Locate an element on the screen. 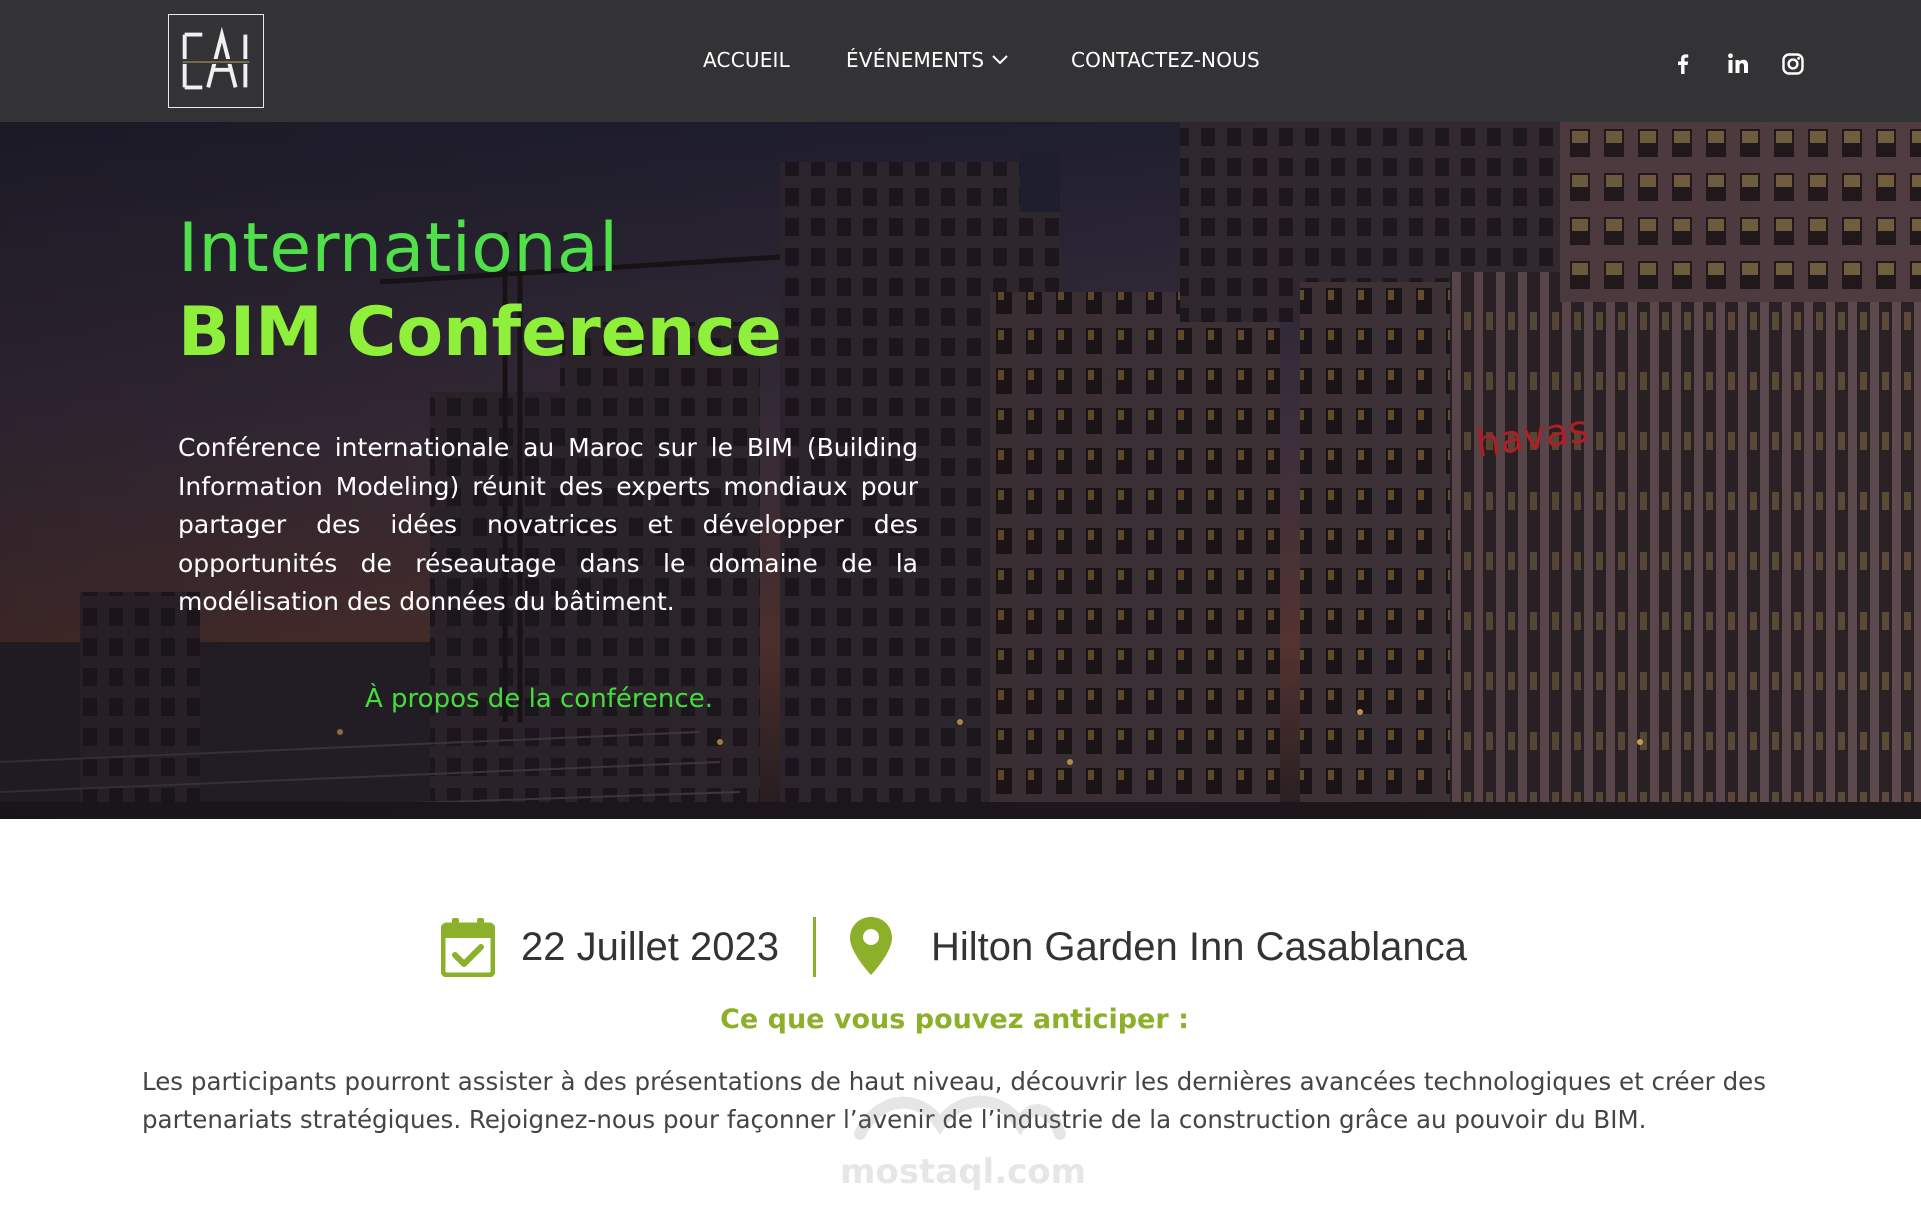  location-pin-icon is located at coordinates (871, 946).